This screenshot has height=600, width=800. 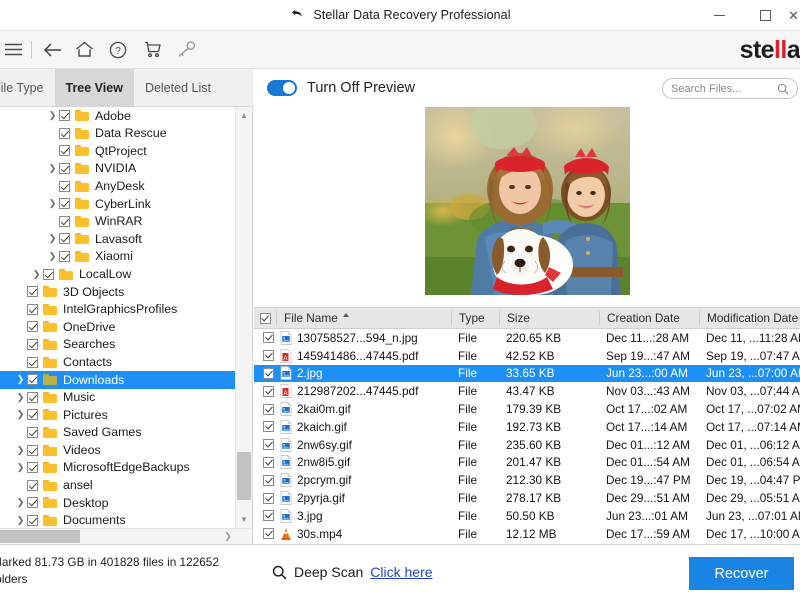 What do you see at coordinates (475, 318) in the screenshot?
I see `column-header-type: Type` at bounding box center [475, 318].